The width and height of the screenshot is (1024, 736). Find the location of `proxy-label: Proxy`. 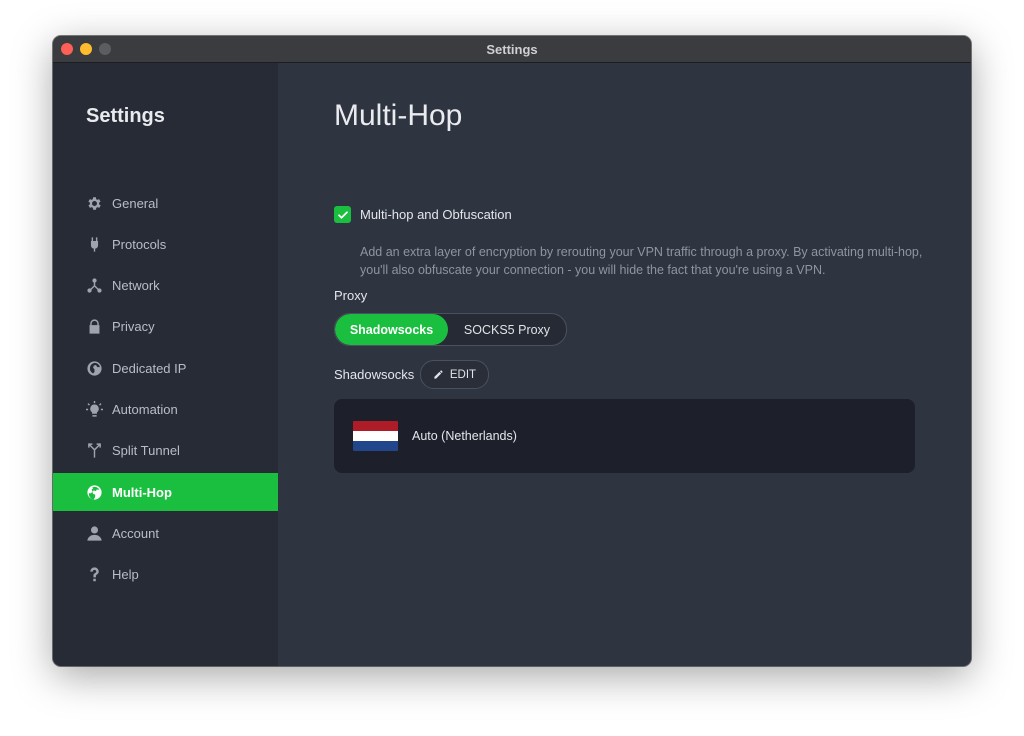

proxy-label: Proxy is located at coordinates (351, 295).